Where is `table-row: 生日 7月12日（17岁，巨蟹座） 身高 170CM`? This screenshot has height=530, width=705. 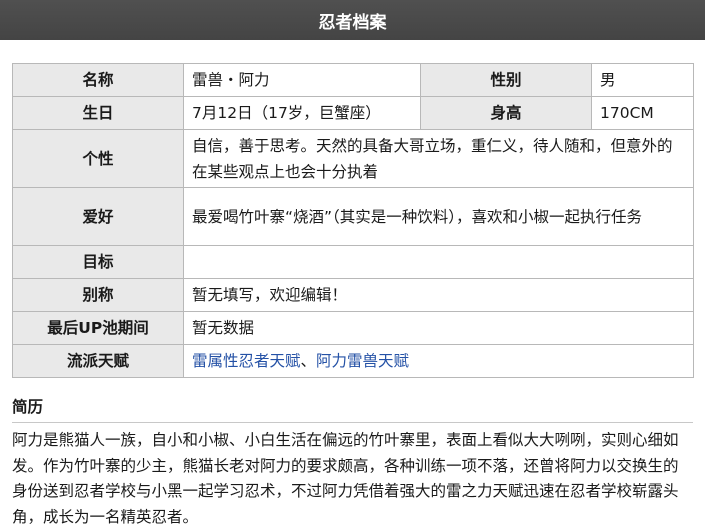 table-row: 生日 7月12日（17岁，巨蟹座） 身高 170CM is located at coordinates (353, 113).